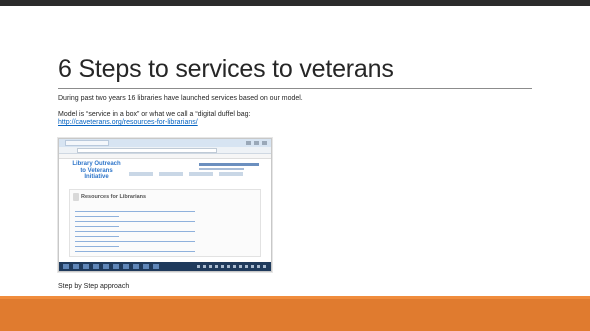 Image resolution: width=590 pixels, height=331 pixels. Describe the element at coordinates (221, 169) in the screenshot. I see `screenshot-header-subtext` at that location.